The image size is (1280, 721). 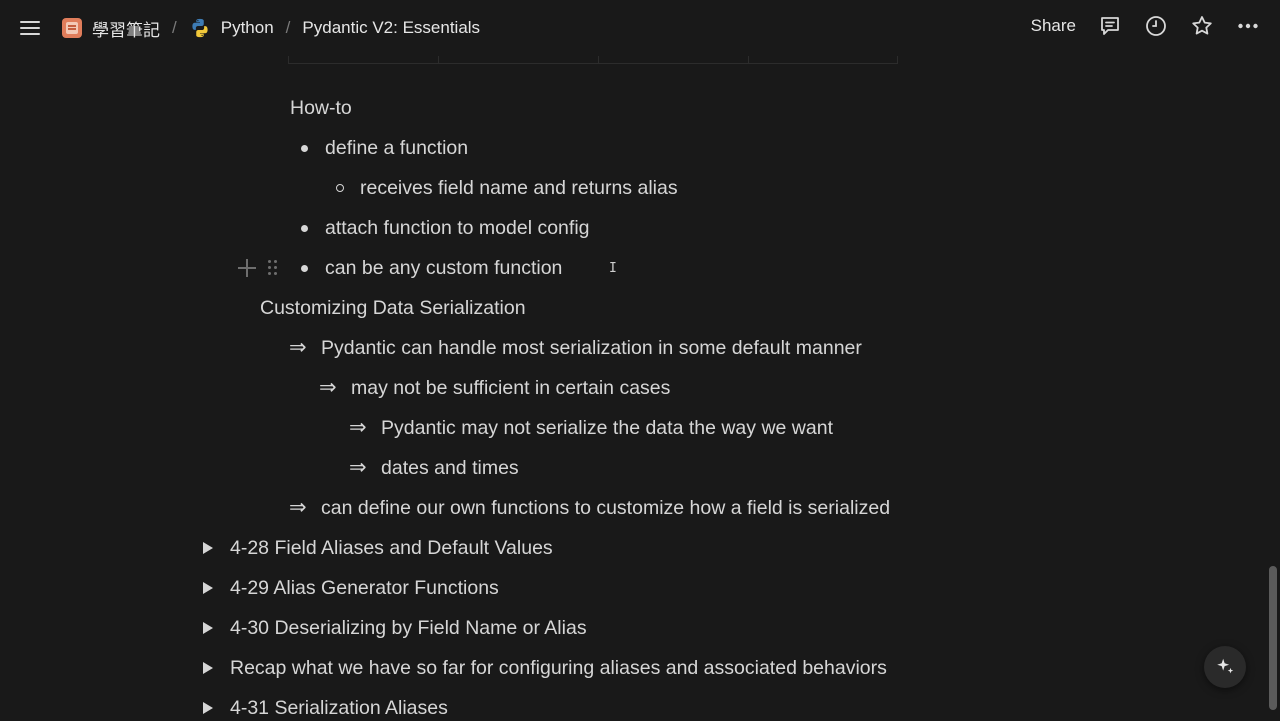 I want to click on sub-bullet-icon, so click(x=340, y=188).